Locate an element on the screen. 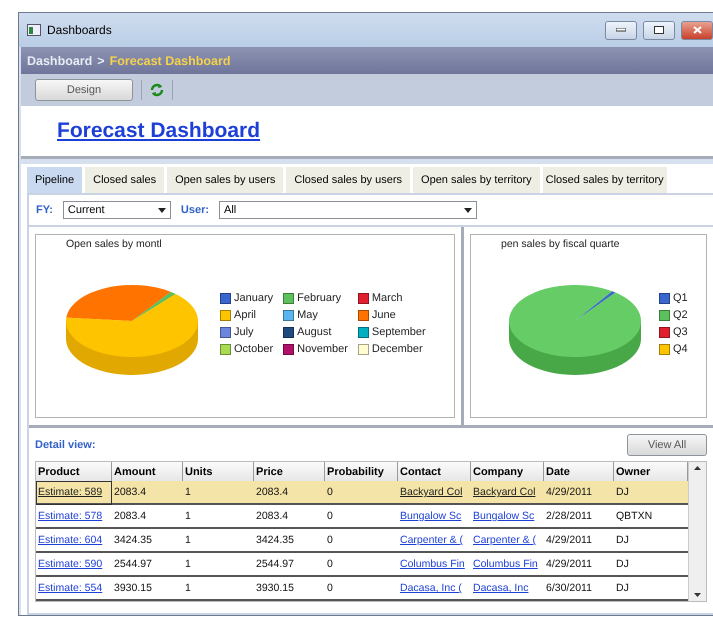 Image resolution: width=713 pixels, height=622 pixels. chart-title: Open sales by montl is located at coordinates (114, 244).